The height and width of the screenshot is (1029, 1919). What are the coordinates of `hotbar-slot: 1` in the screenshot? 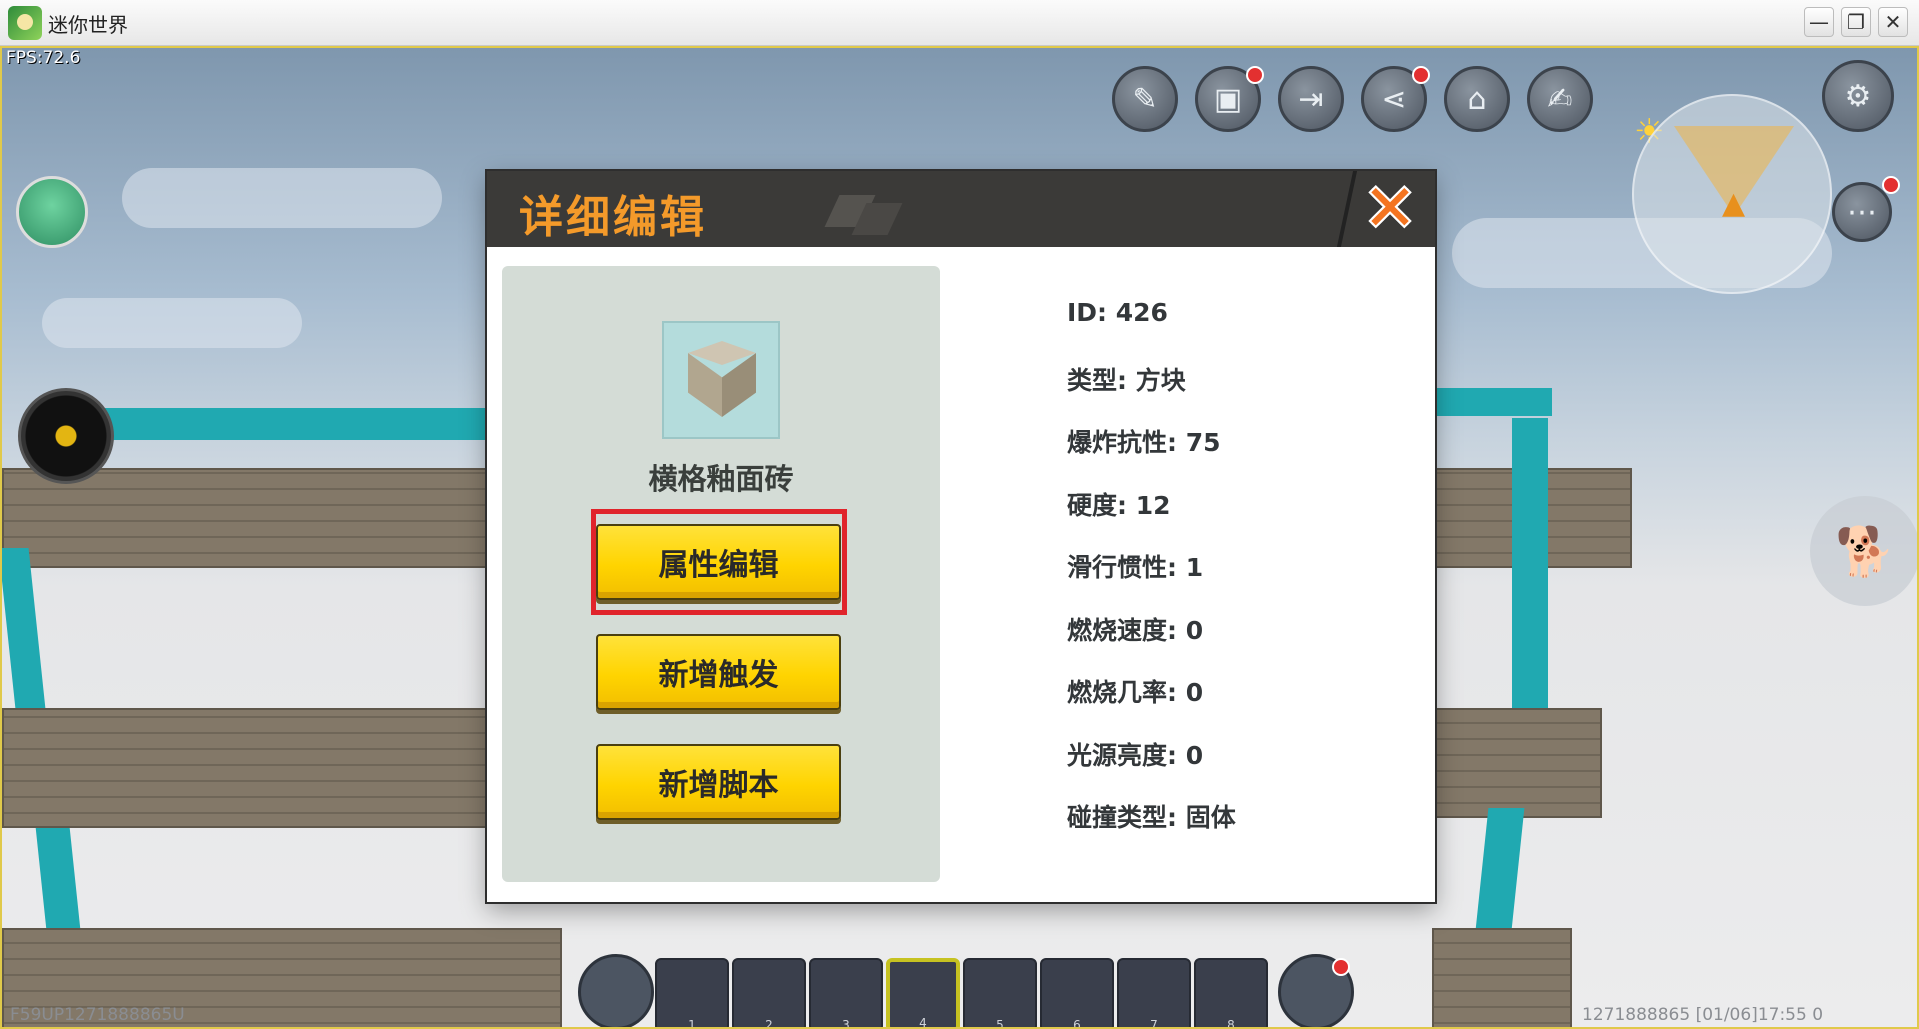 It's located at (692, 992).